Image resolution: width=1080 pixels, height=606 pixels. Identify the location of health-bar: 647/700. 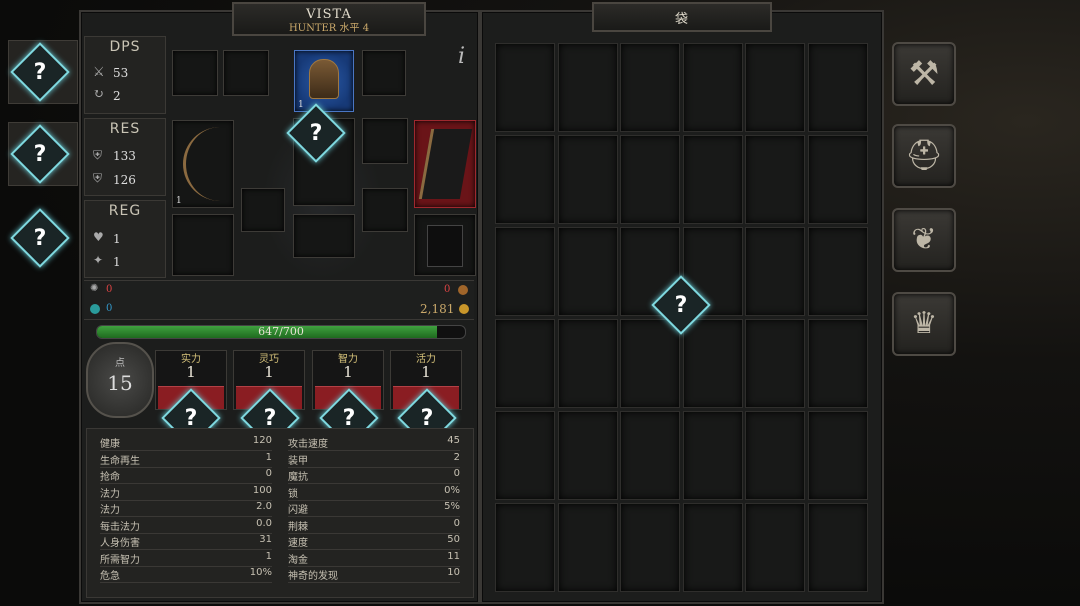
(281, 332).